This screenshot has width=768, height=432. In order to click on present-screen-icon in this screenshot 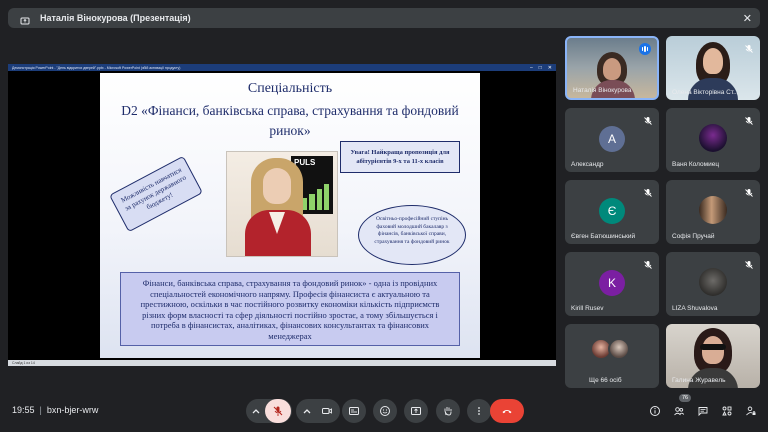, I will do `click(416, 411)`.